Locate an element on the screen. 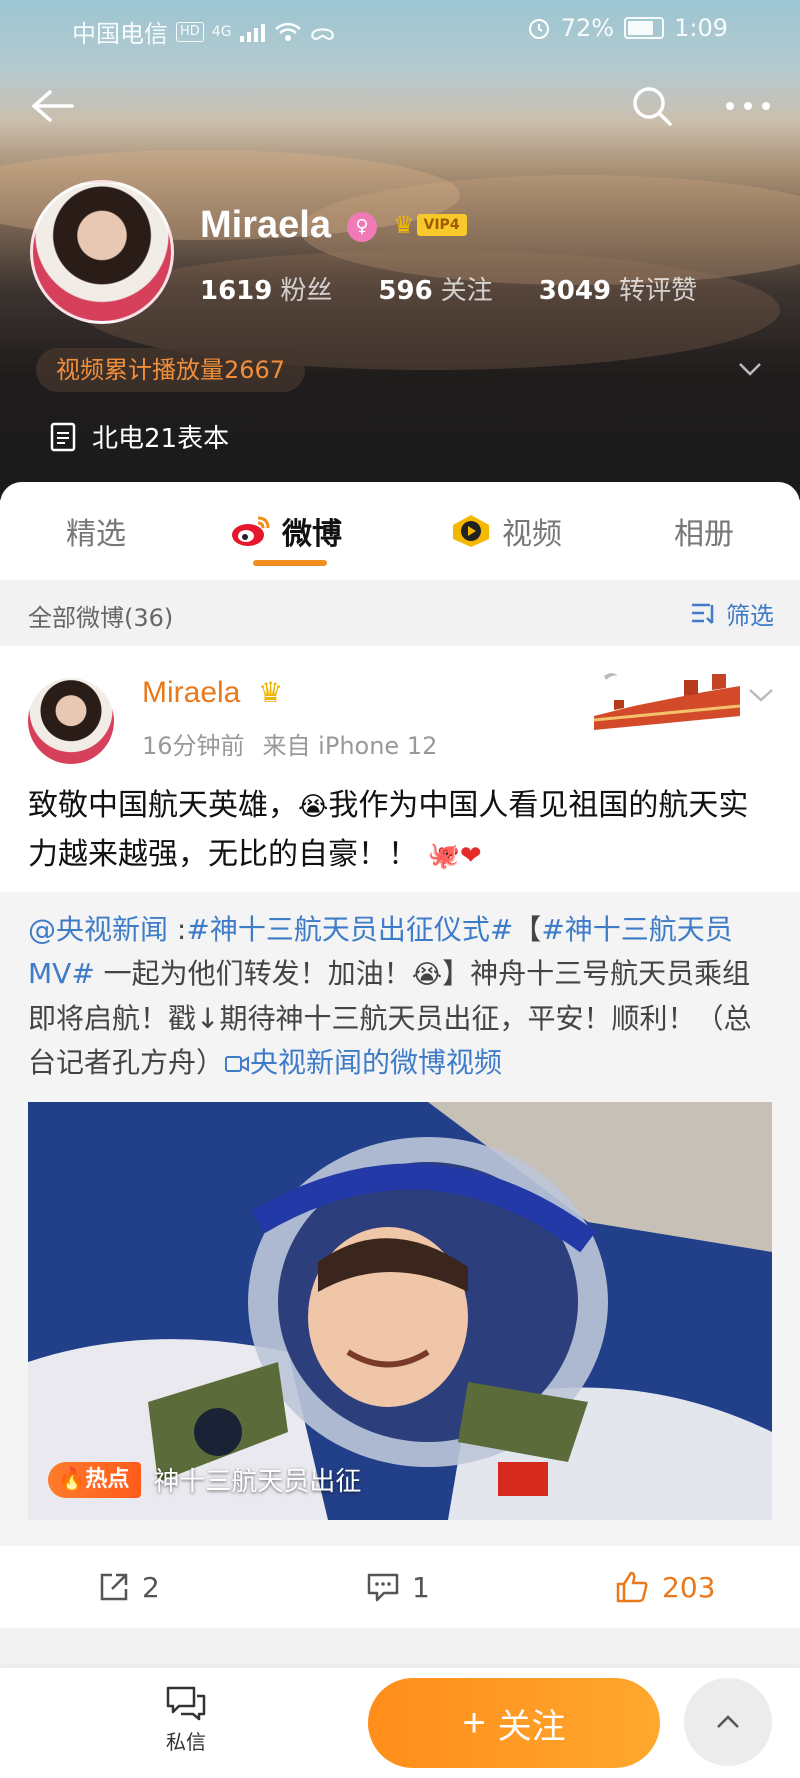 The height and width of the screenshot is (1778, 800). video-play-icon is located at coordinates (471, 531).